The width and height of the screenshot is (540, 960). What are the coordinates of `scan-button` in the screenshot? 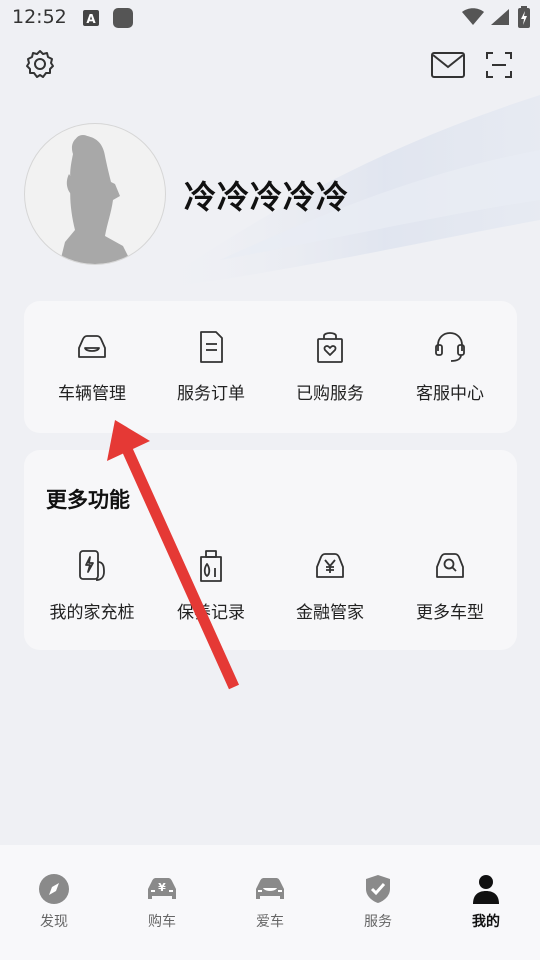 It's located at (499, 67).